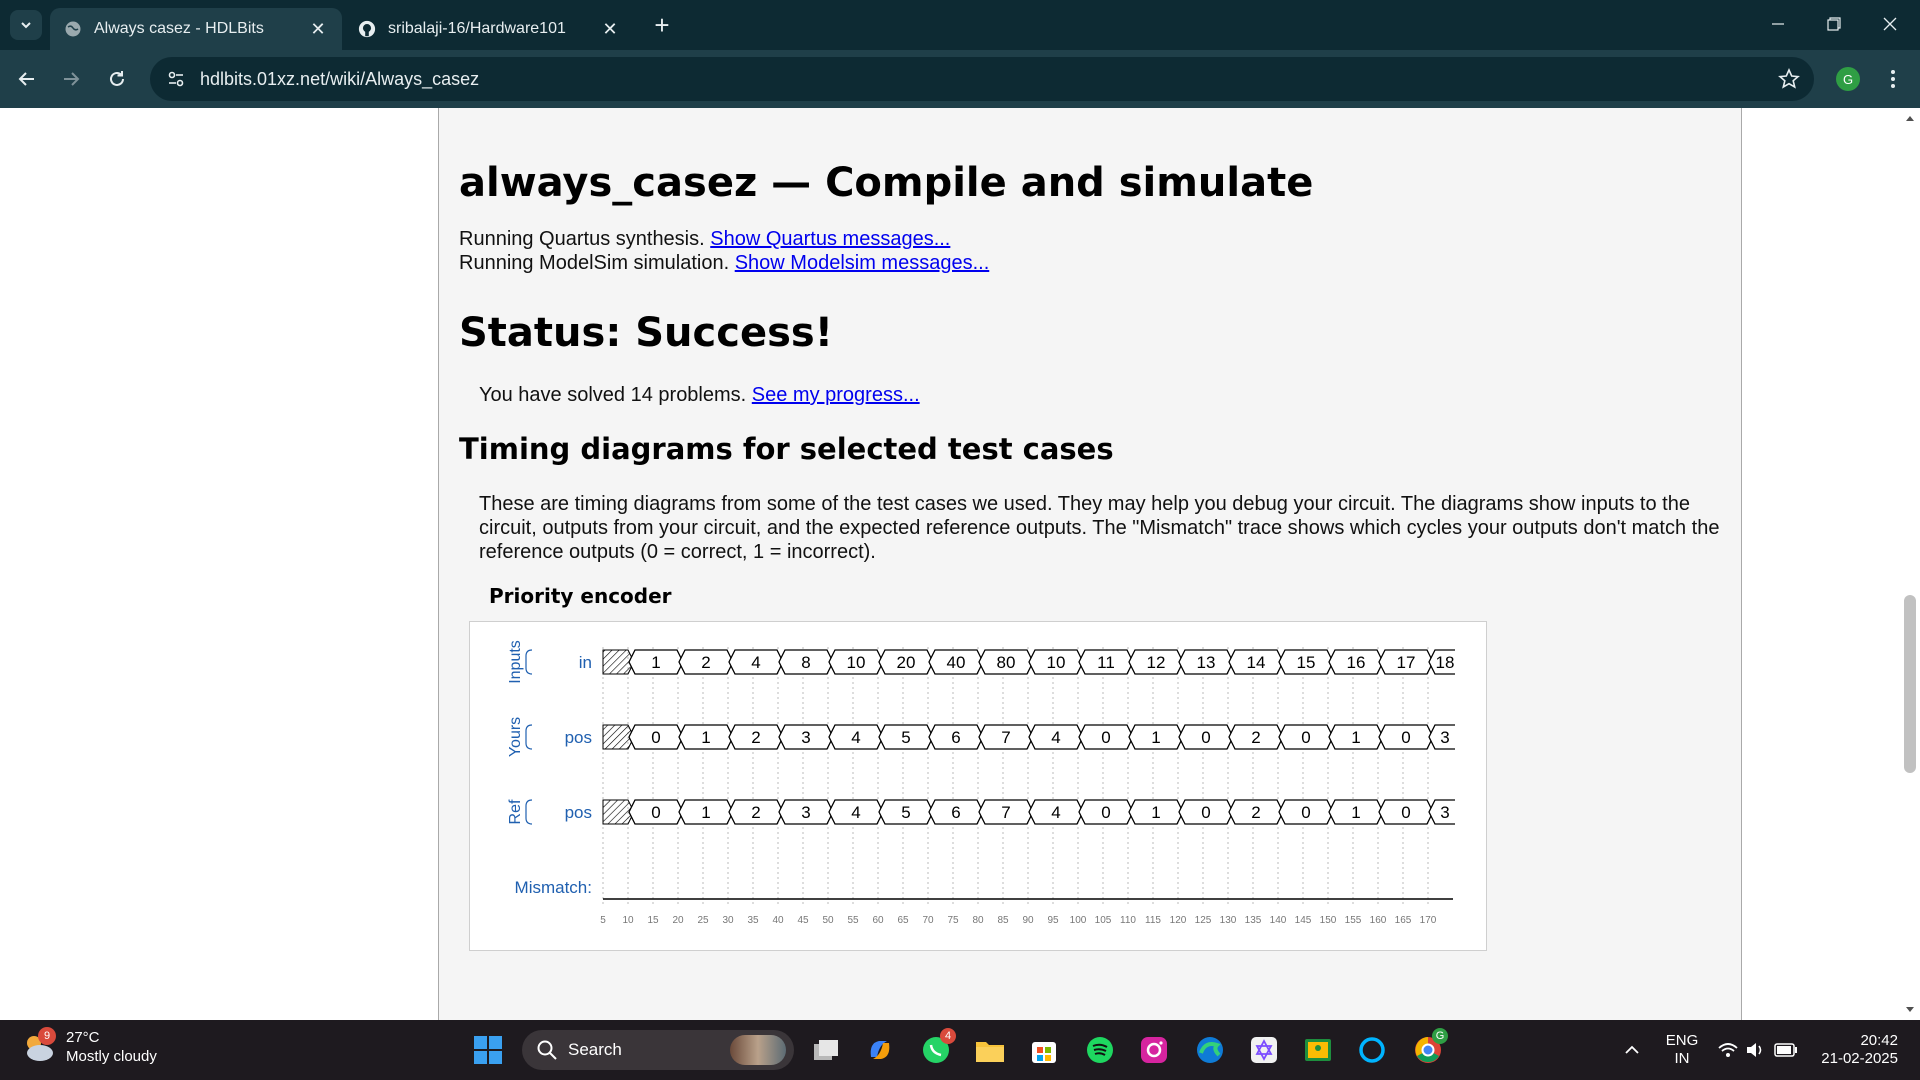 The image size is (1920, 1080). What do you see at coordinates (662, 26) in the screenshot?
I see `new-tab-button: +` at bounding box center [662, 26].